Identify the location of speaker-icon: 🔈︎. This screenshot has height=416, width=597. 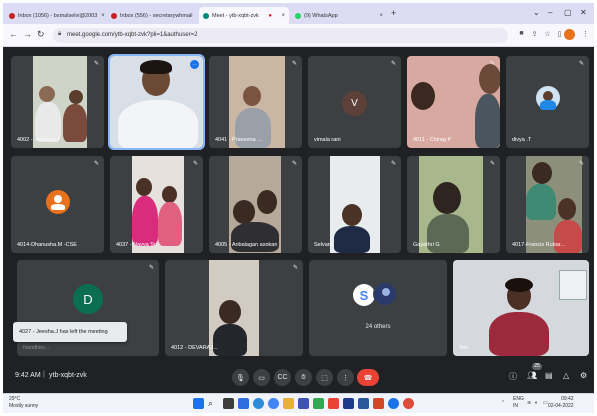
(536, 403).